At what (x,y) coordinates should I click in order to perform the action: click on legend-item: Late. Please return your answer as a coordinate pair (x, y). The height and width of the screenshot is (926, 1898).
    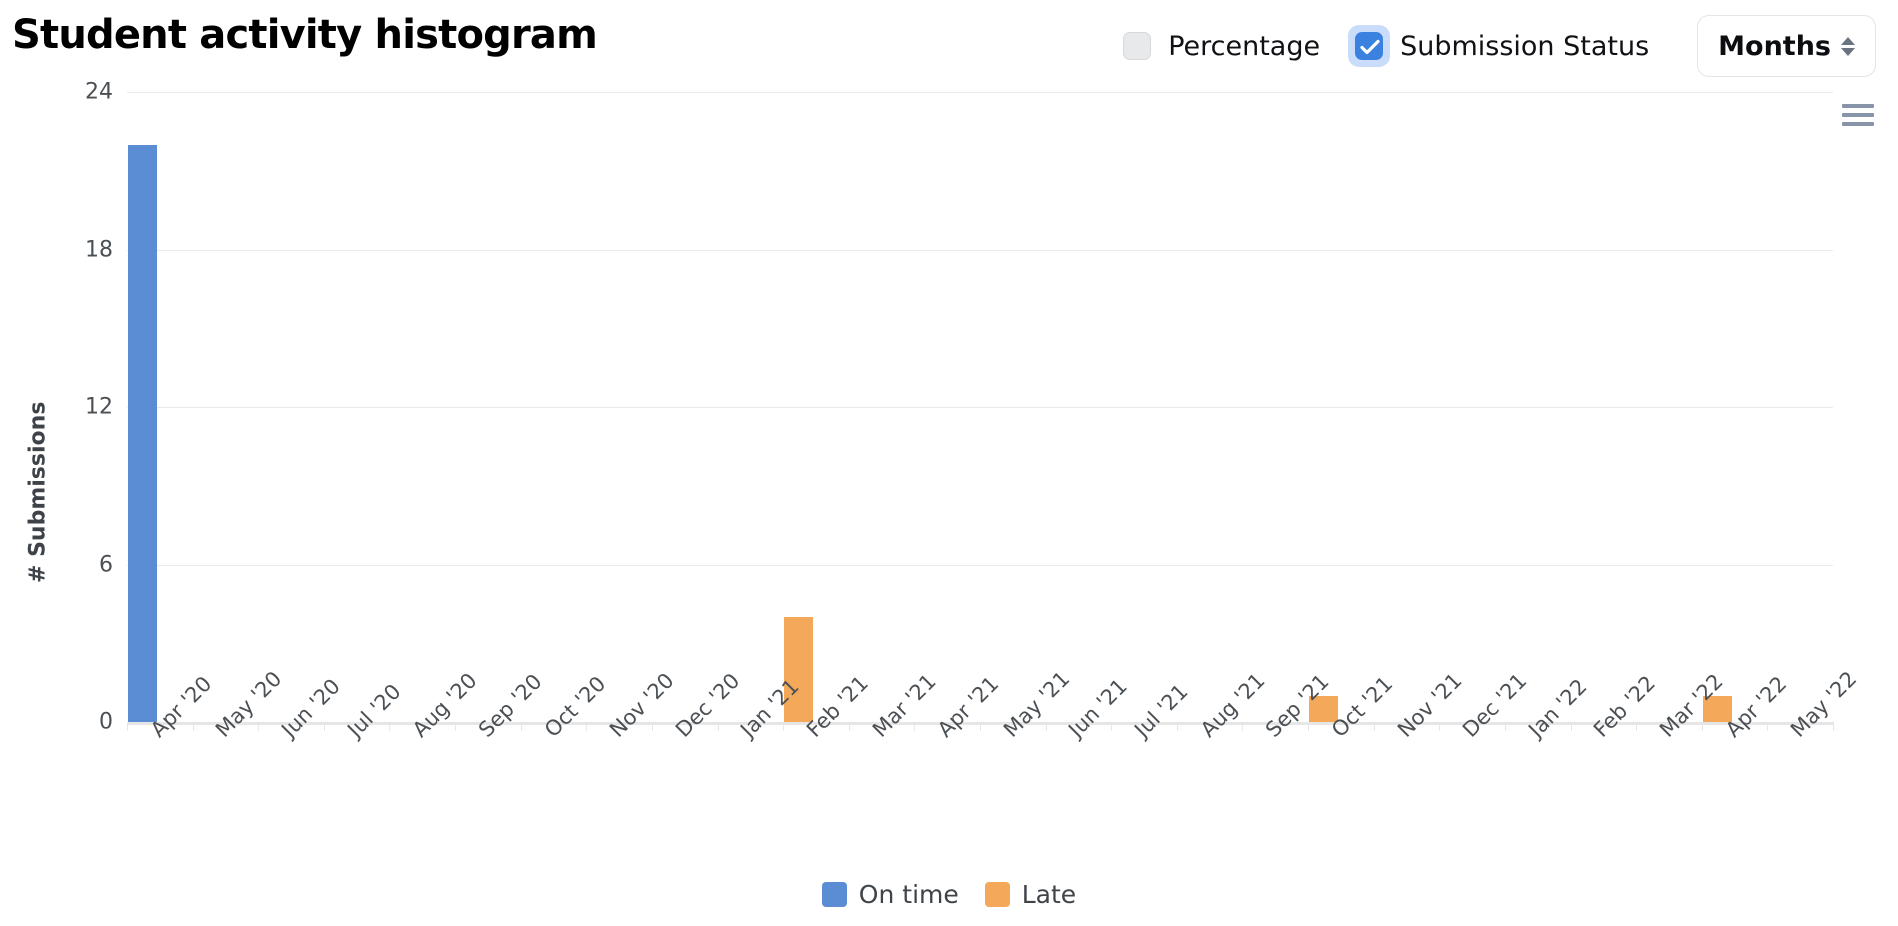
    Looking at the image, I should click on (1030, 894).